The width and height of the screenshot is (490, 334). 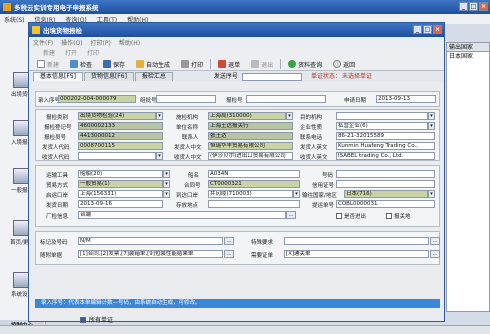 What do you see at coordinates (311, 138) in the screenshot?
I see `phone-label: 联系电话` at bounding box center [311, 138].